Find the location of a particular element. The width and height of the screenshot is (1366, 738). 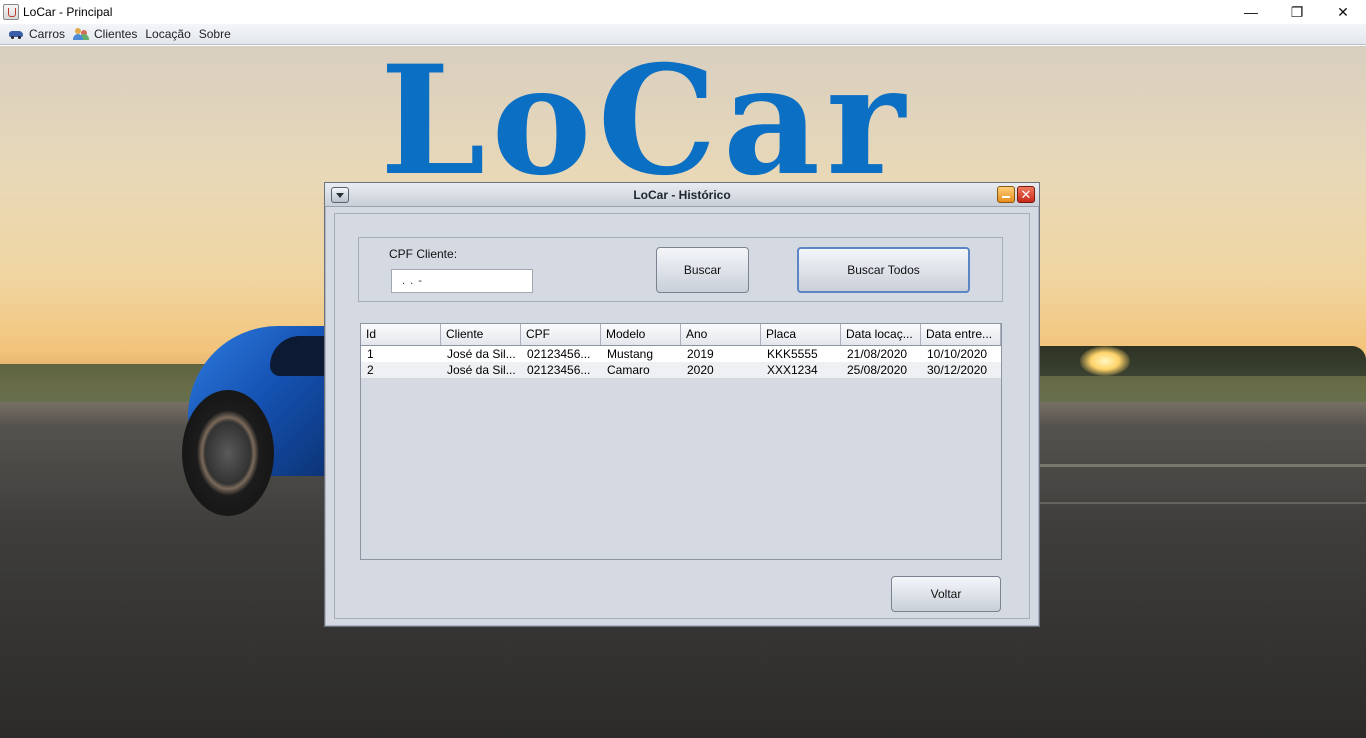

maximize-button: ❐ is located at coordinates (1297, 12).